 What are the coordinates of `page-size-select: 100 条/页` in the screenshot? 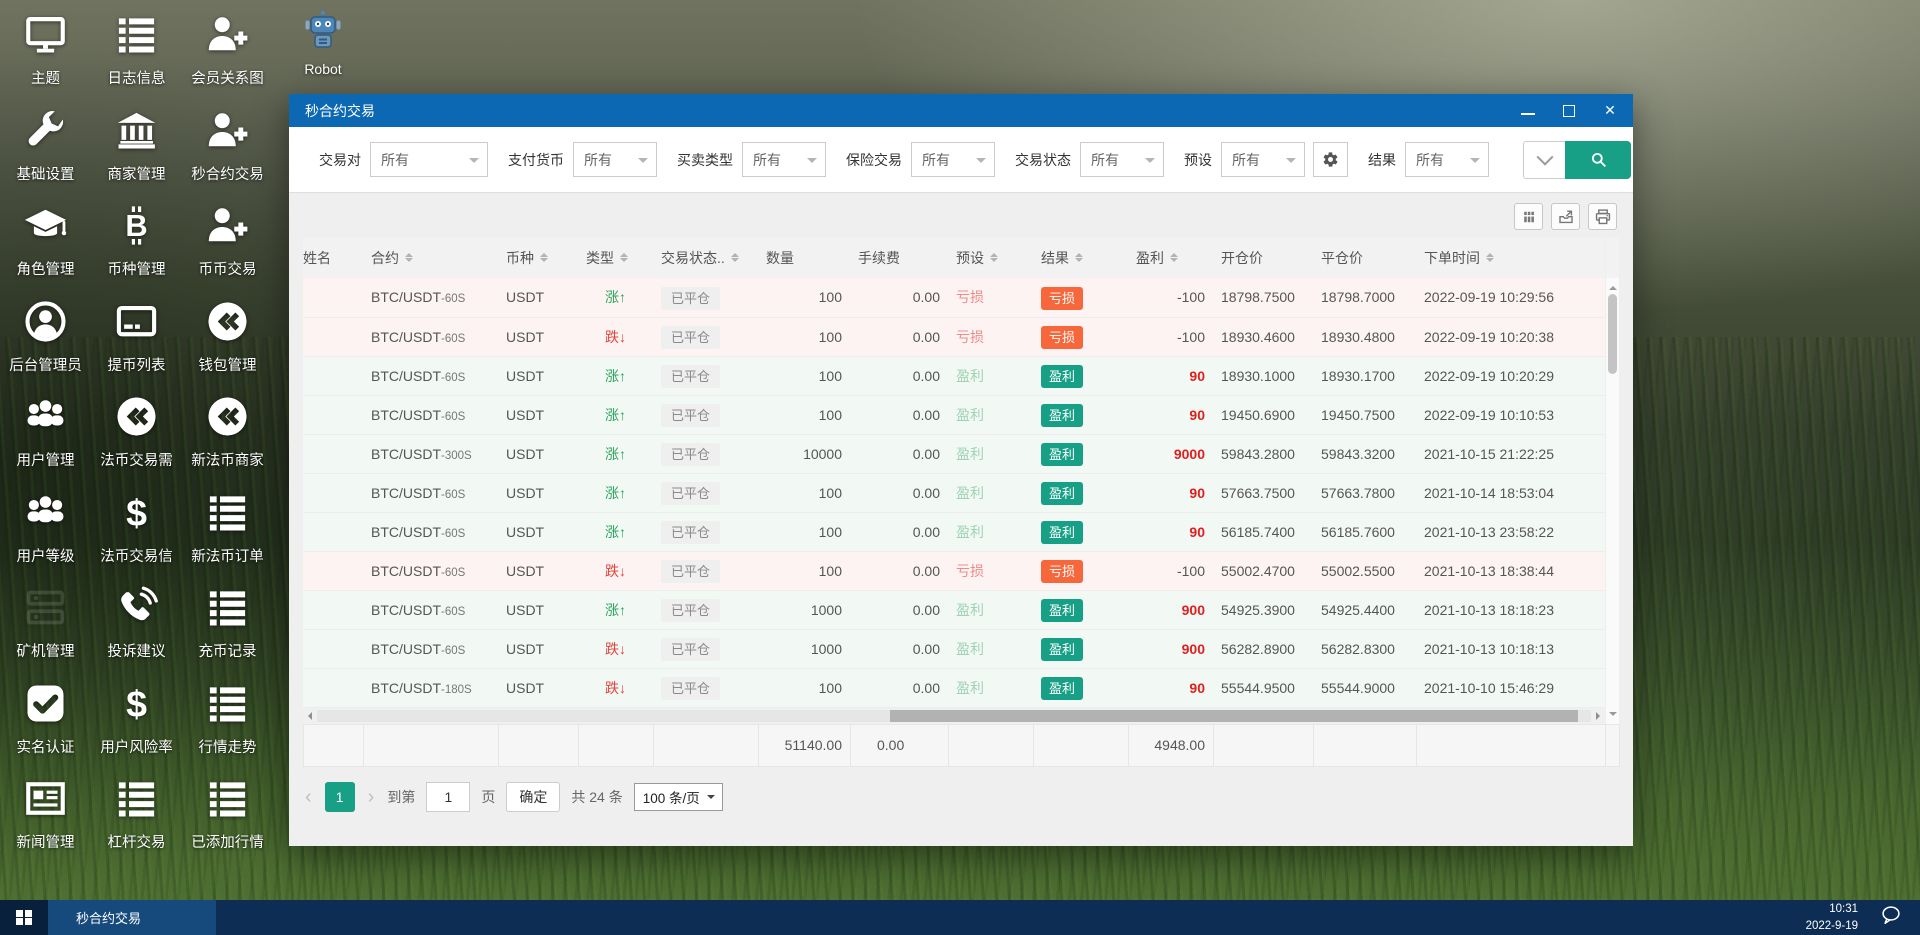 It's located at (678, 796).